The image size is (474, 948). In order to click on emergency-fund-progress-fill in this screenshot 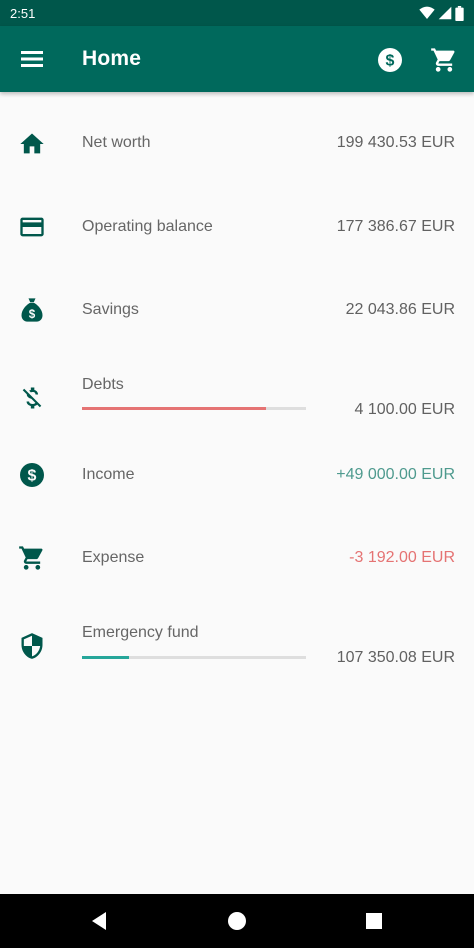, I will do `click(106, 657)`.